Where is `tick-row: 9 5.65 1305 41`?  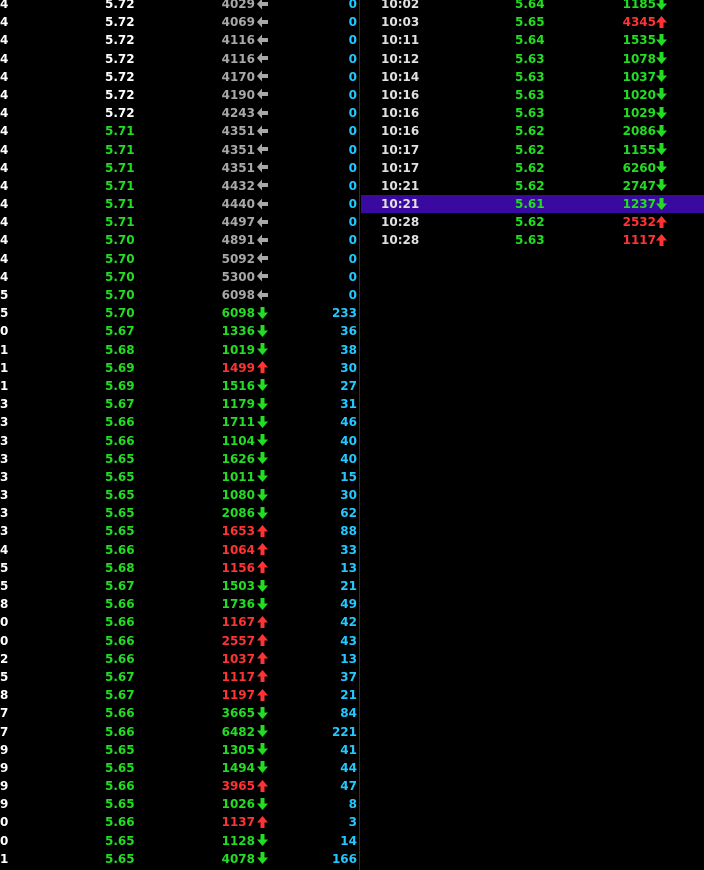
tick-row: 9 5.65 1305 41 is located at coordinates (179, 750).